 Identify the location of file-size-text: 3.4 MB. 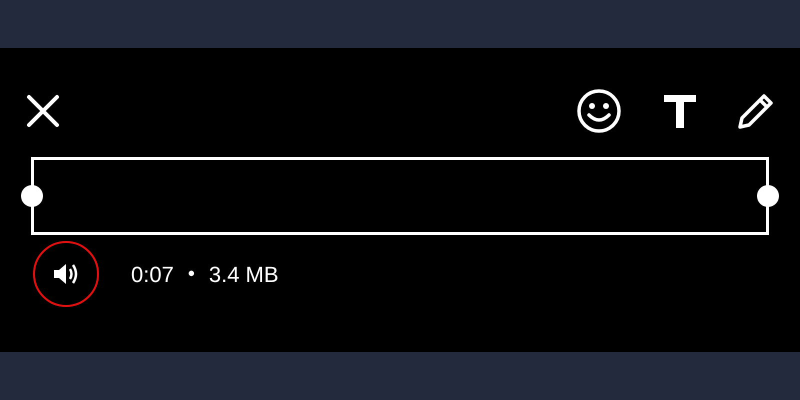
(243, 274).